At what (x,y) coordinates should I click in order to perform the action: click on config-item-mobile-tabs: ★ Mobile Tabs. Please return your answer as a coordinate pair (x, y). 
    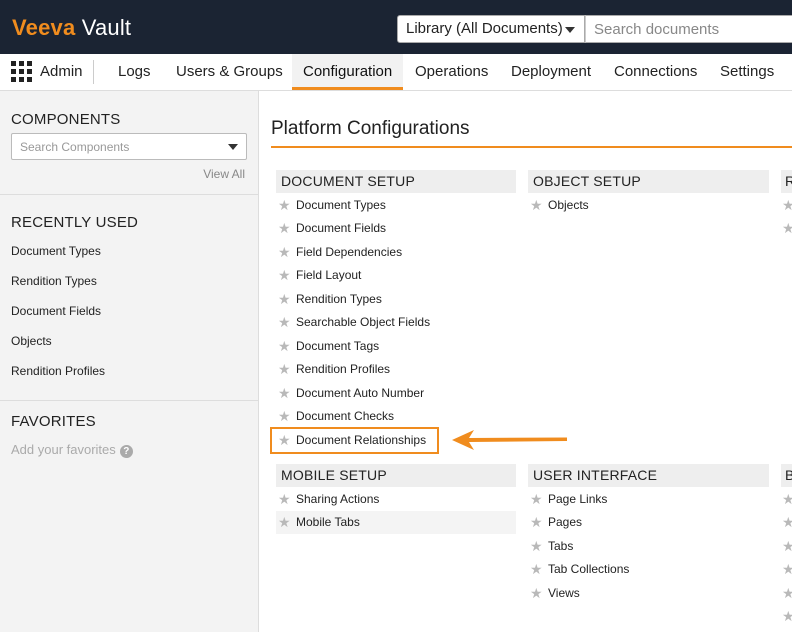
    Looking at the image, I should click on (396, 522).